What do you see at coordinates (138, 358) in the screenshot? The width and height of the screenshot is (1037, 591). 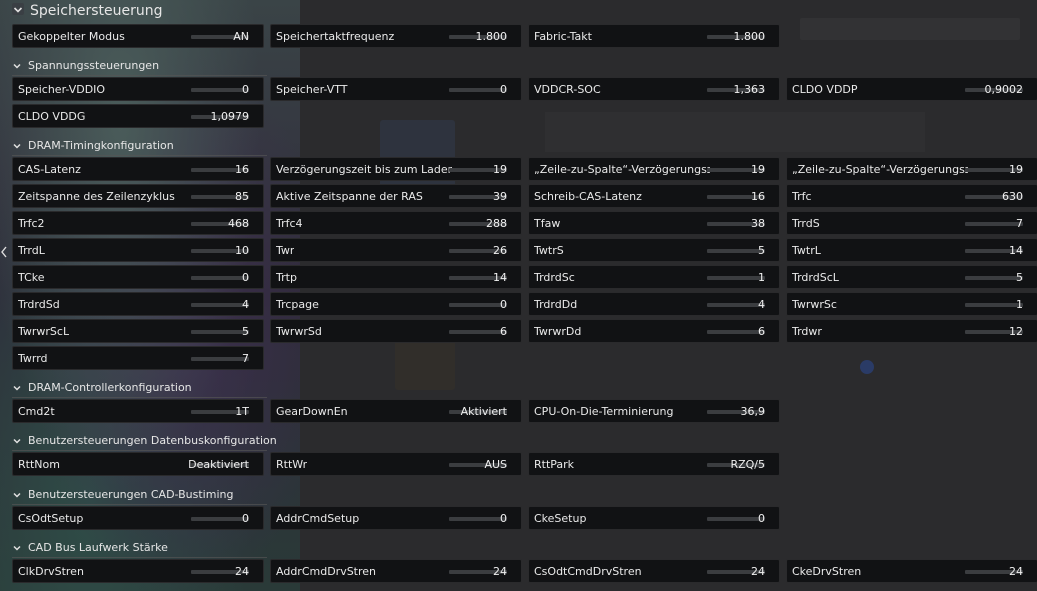 I see `setting-field: Twrrd 7` at bounding box center [138, 358].